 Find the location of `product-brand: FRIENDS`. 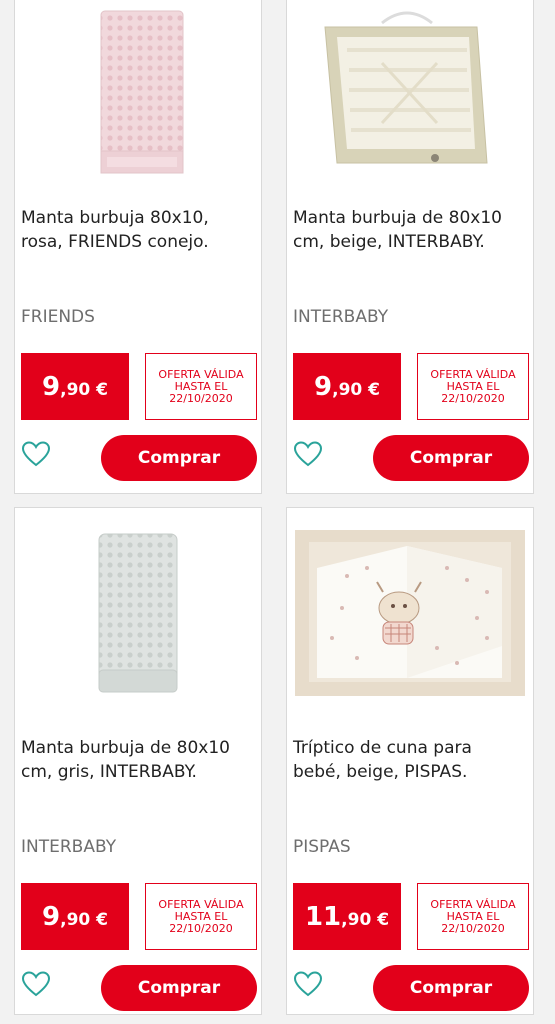

product-brand: FRIENDS is located at coordinates (58, 317).